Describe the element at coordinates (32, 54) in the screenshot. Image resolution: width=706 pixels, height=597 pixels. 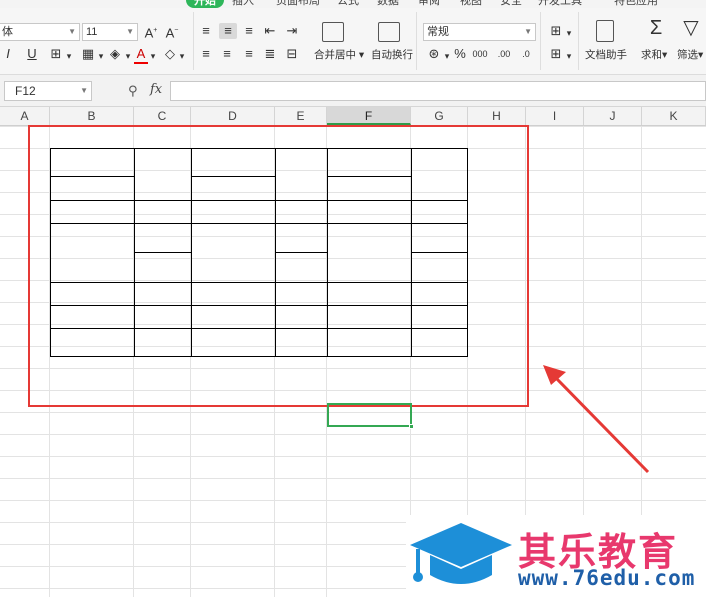
I see `underline-icon: U` at that location.